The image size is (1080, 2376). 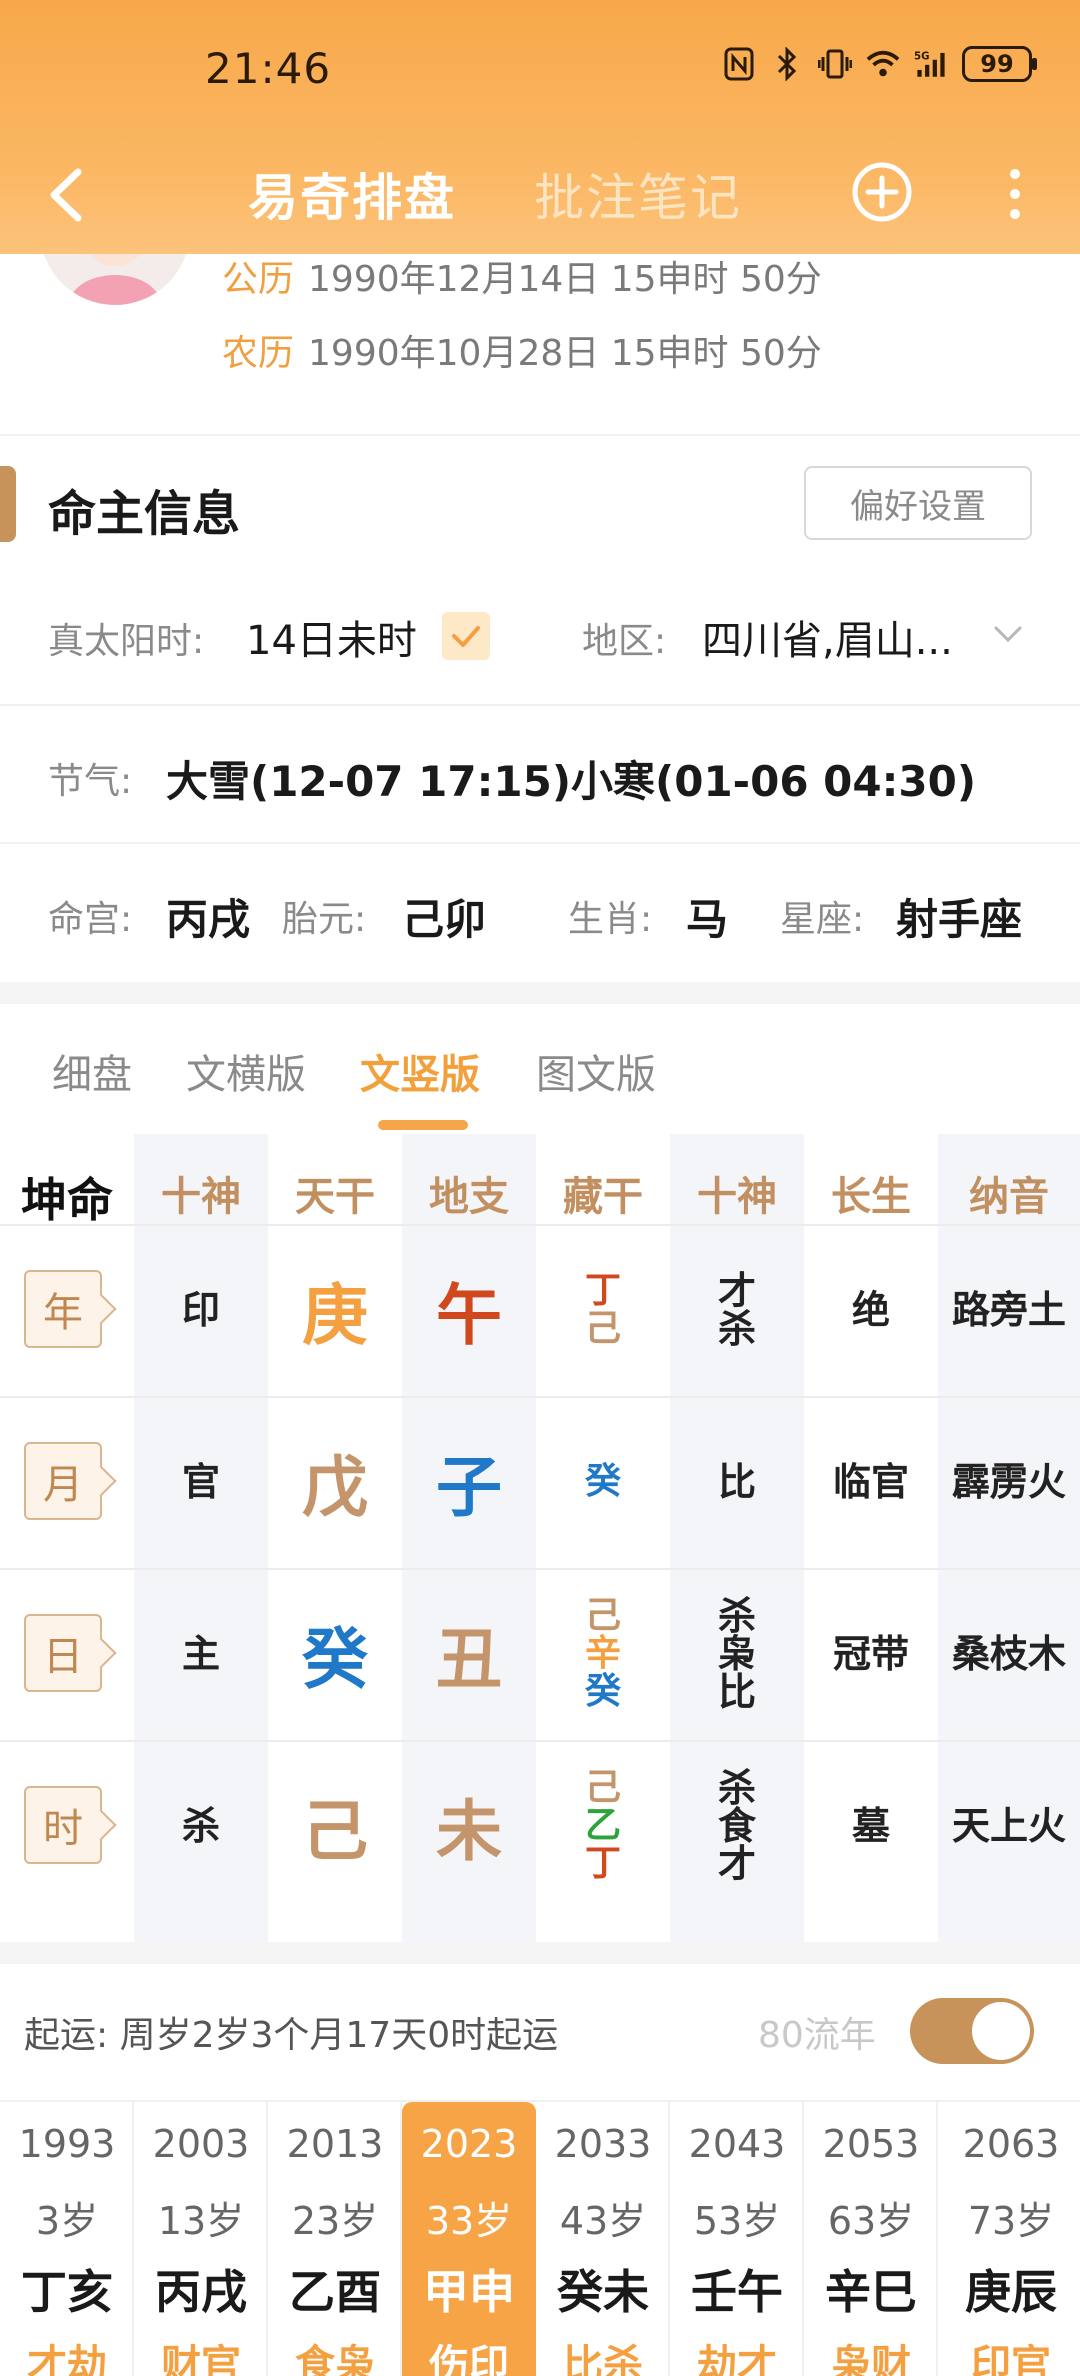 What do you see at coordinates (144, 514) in the screenshot?
I see `section-title: 命主信息` at bounding box center [144, 514].